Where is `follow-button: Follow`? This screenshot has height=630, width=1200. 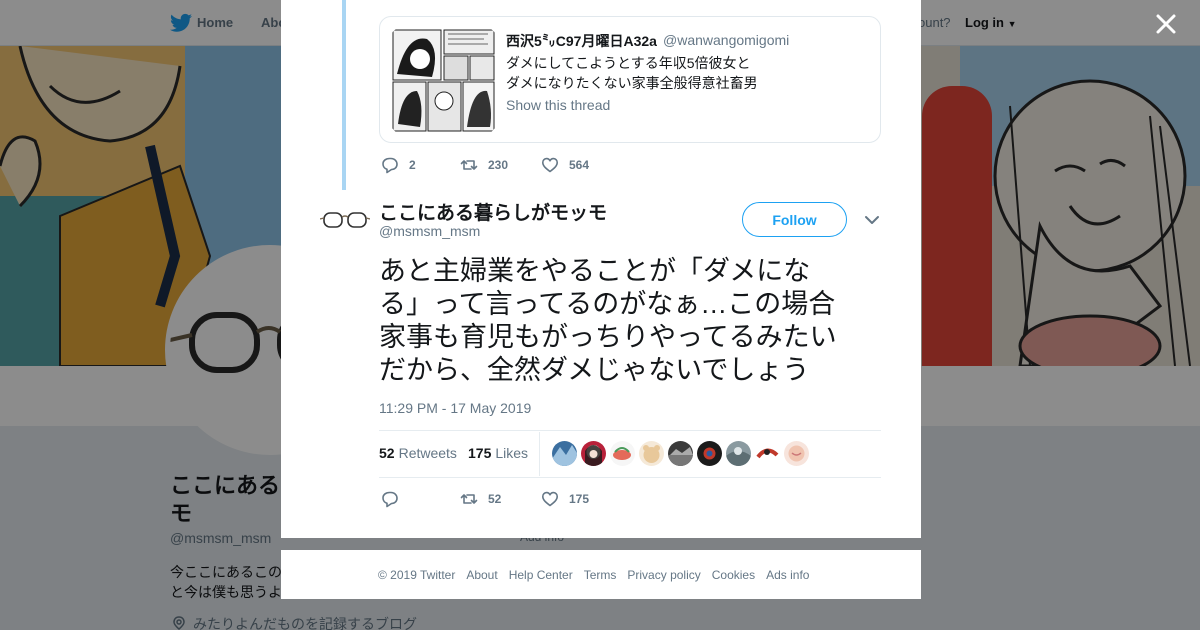 follow-button: Follow is located at coordinates (794, 219).